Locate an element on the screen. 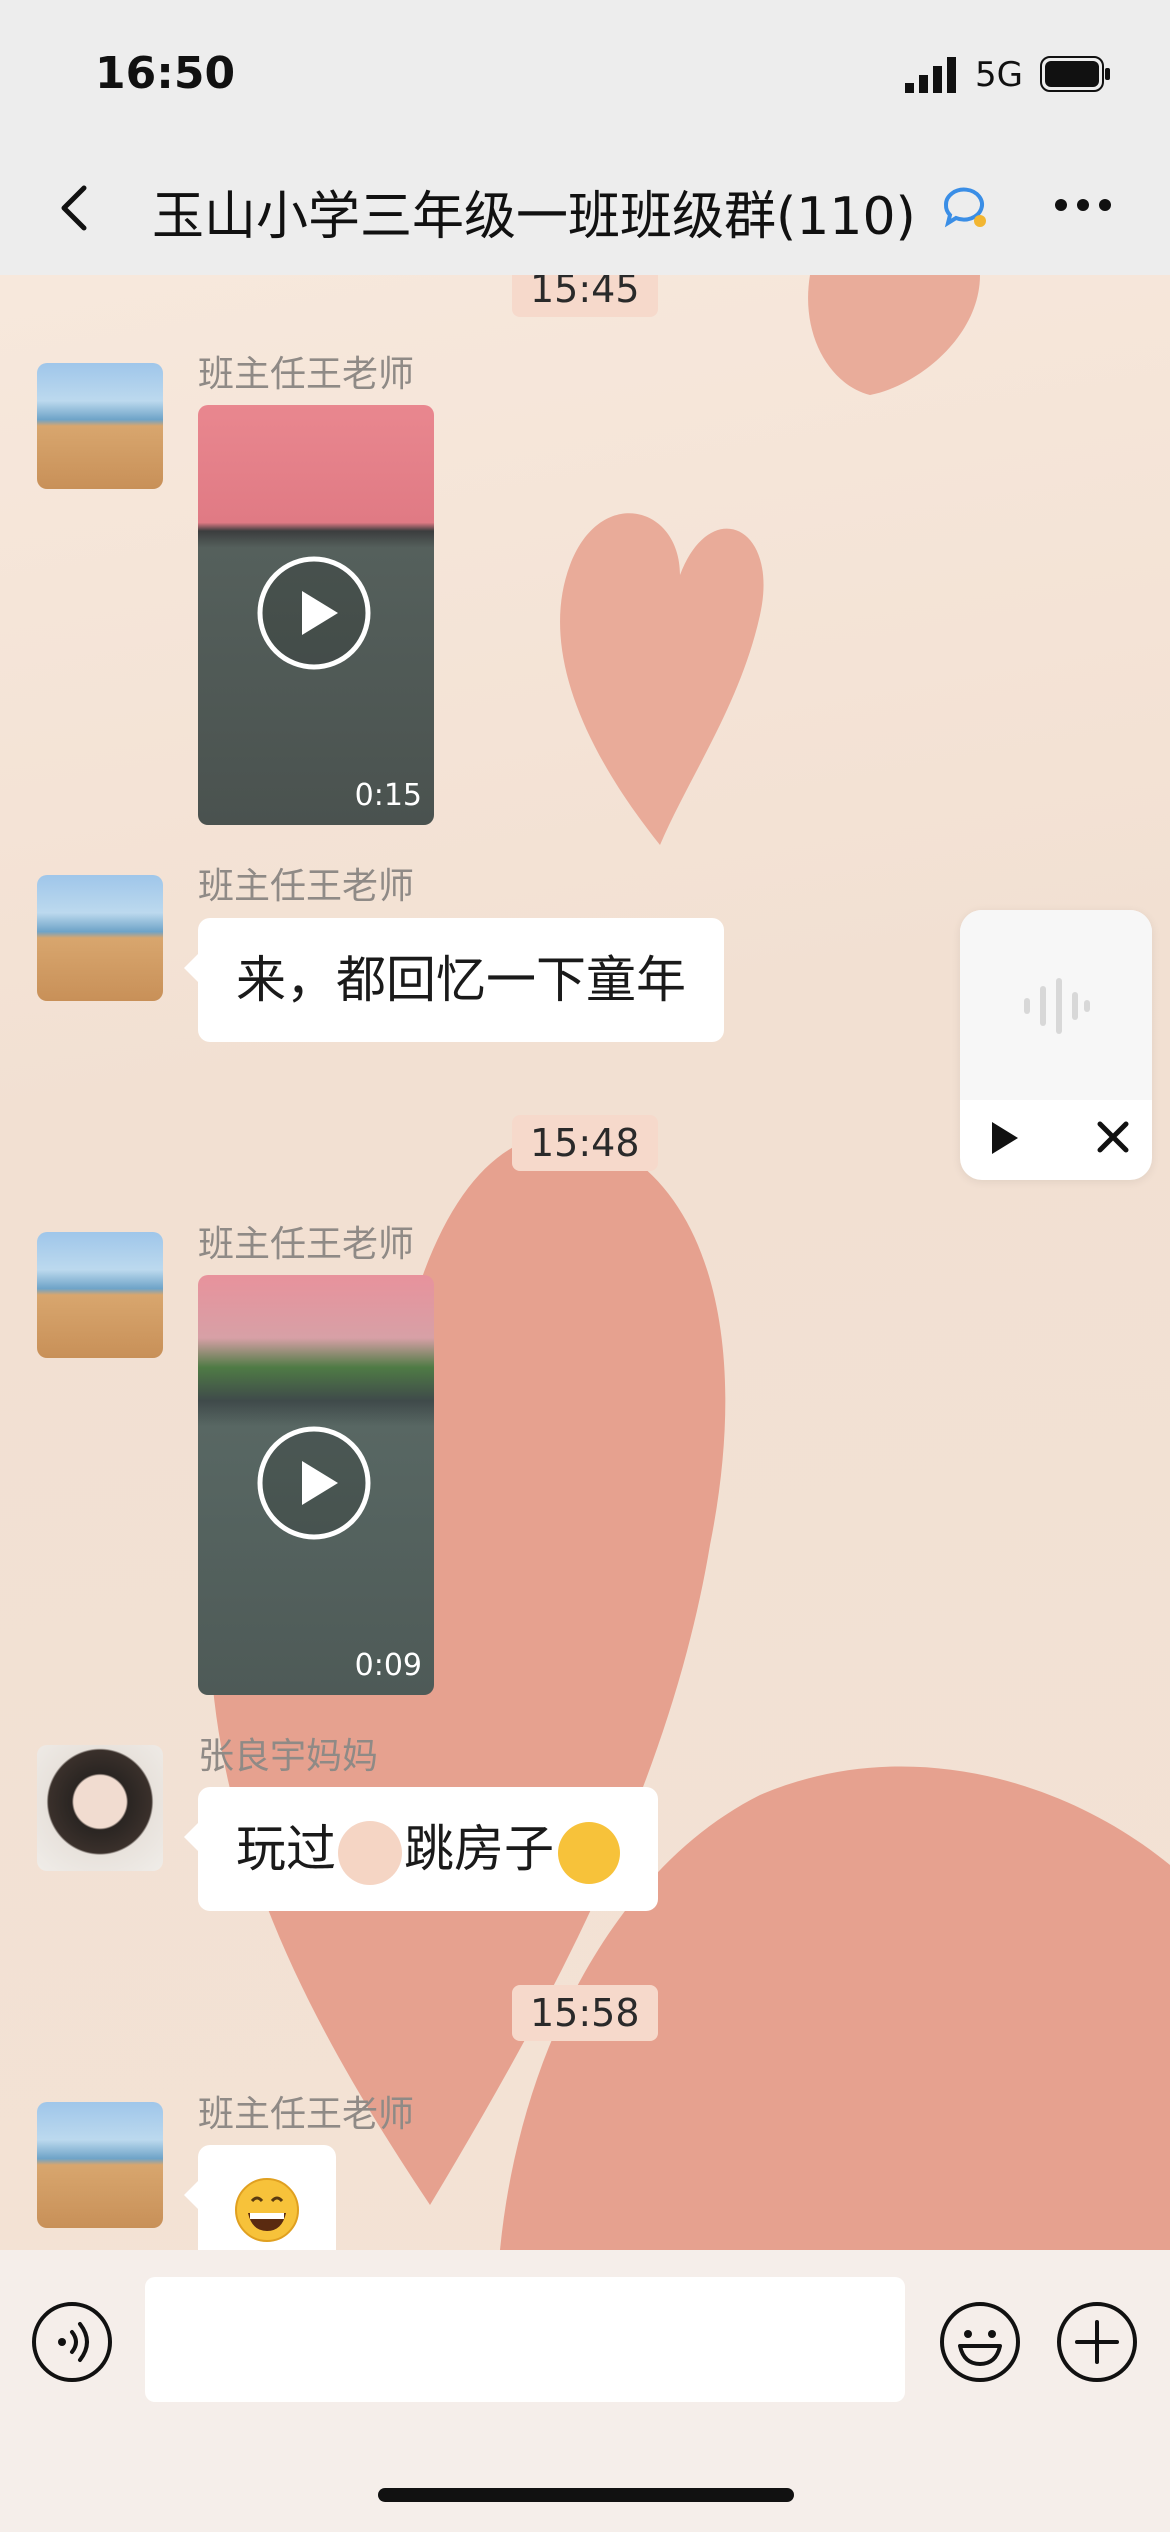 The image size is (1170, 2532). video-message: 0:09 is located at coordinates (316, 1485).